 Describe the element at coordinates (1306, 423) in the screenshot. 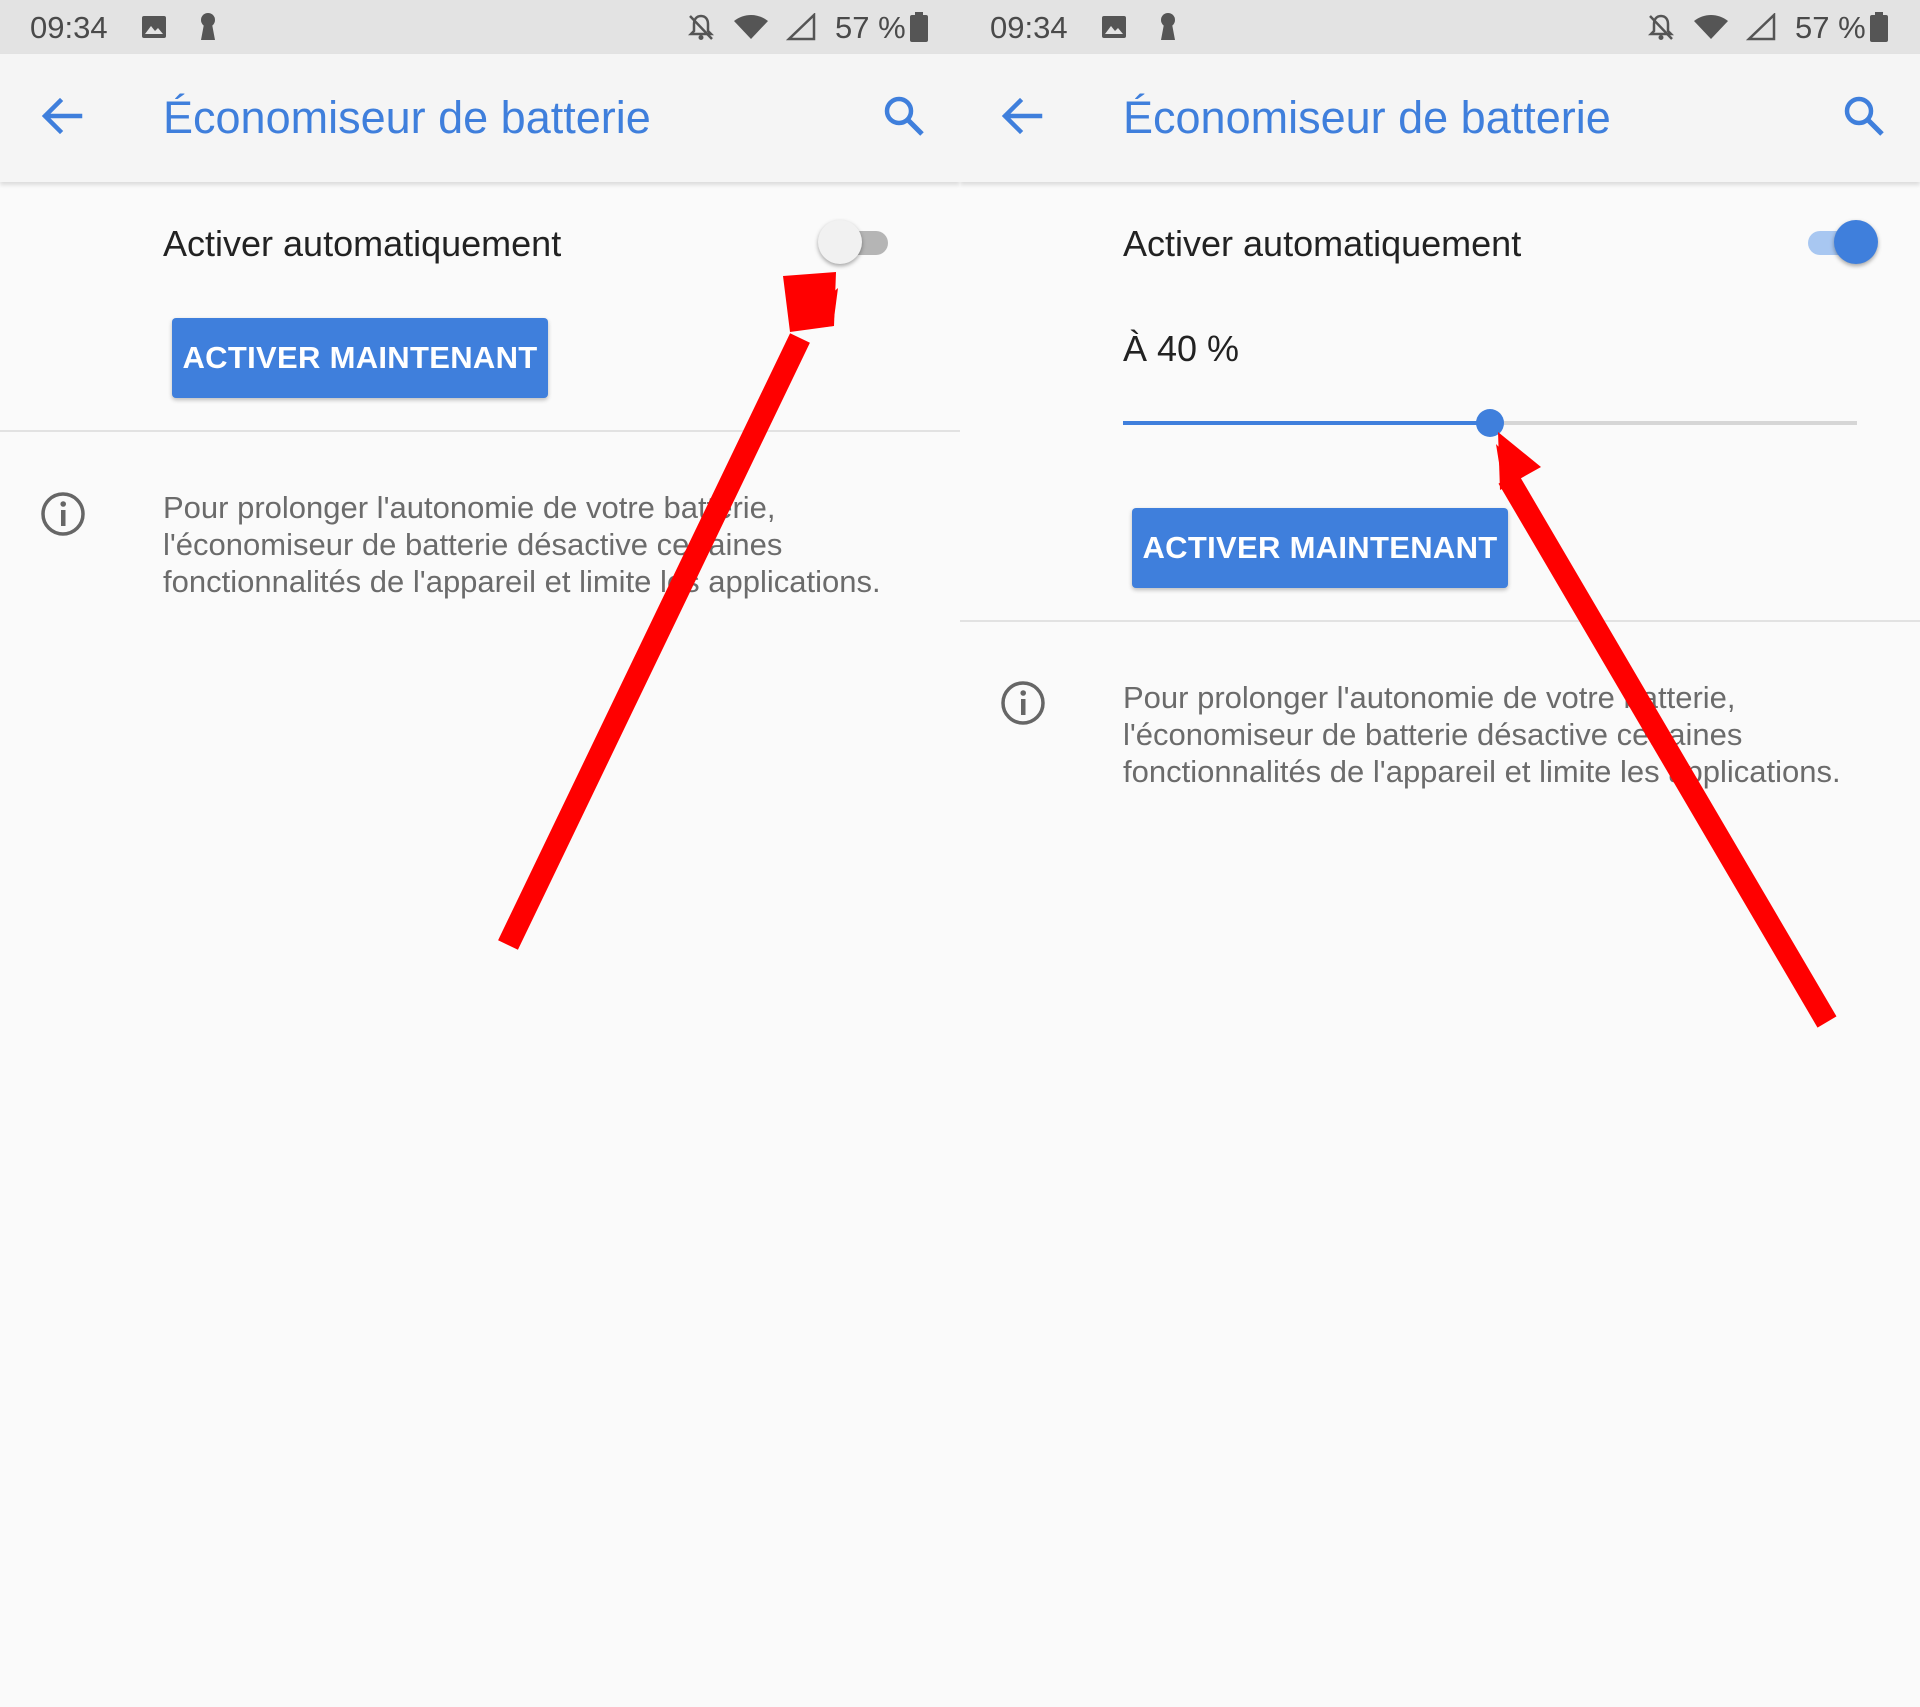

I see `slider-fill` at that location.